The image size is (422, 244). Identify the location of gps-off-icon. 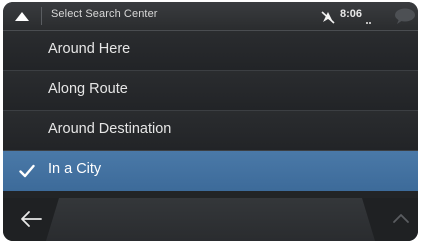
(328, 17).